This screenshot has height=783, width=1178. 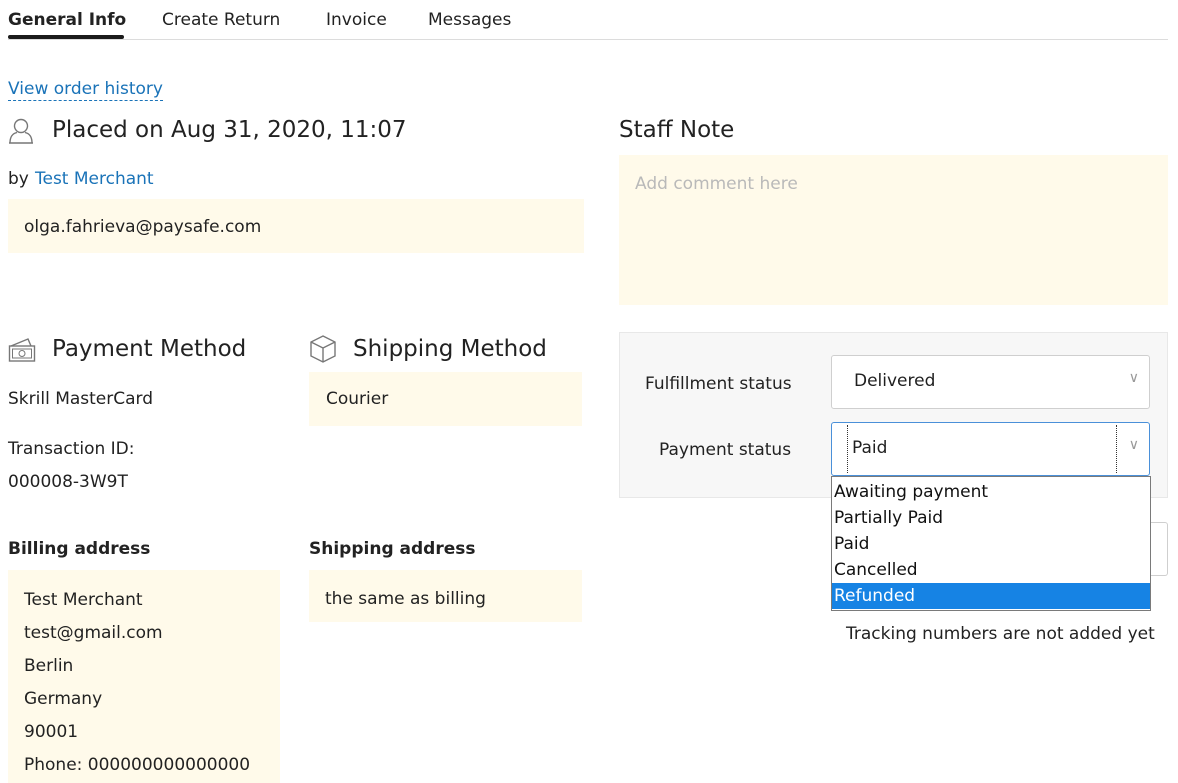 What do you see at coordinates (67, 20) in the screenshot?
I see `tab-general-info: General Info` at bounding box center [67, 20].